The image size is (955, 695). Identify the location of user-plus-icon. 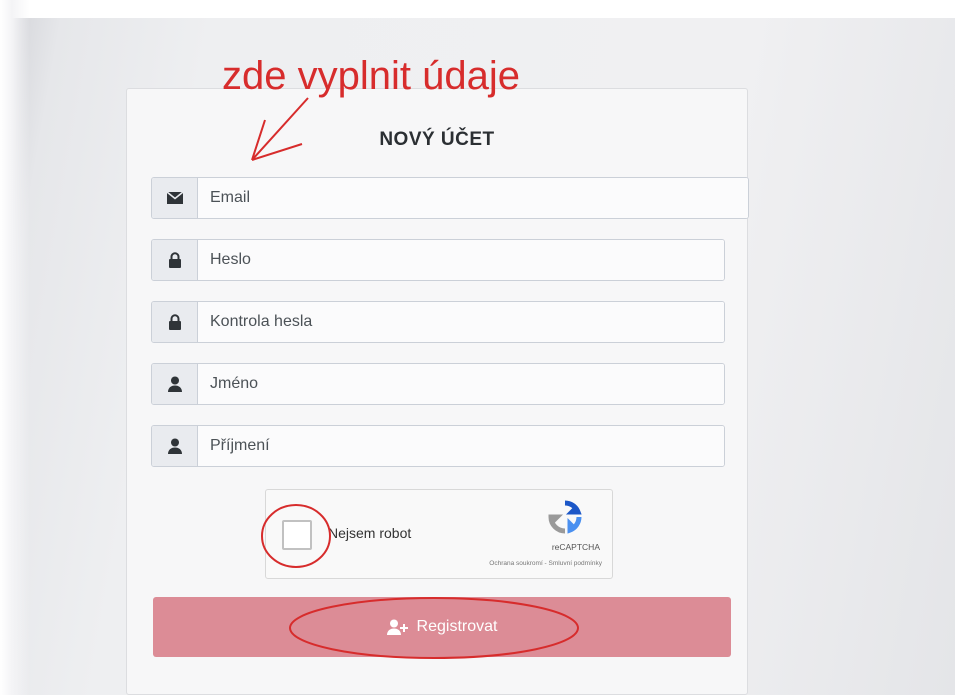
(397, 627).